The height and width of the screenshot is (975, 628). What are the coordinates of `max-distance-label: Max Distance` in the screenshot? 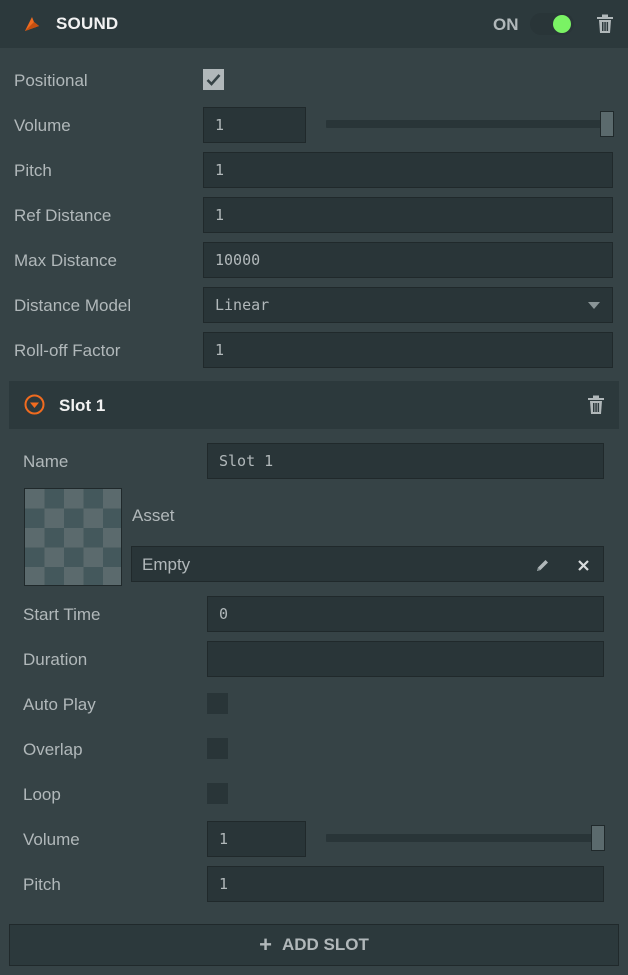 It's located at (65, 260).